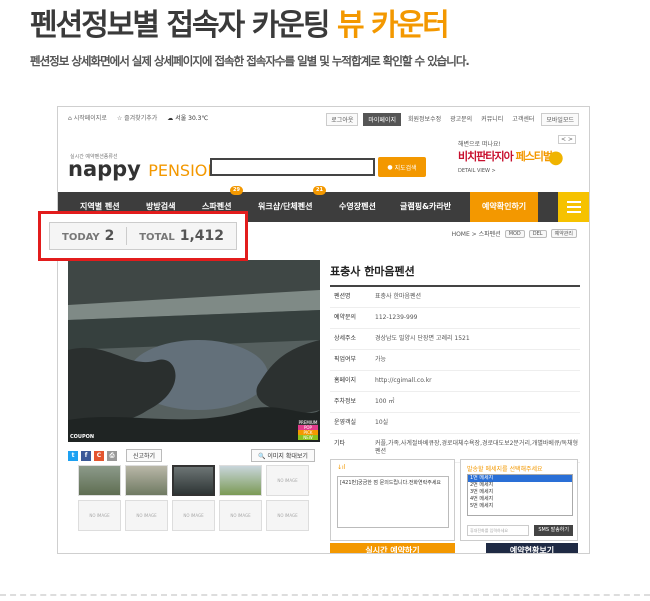 This screenshot has height=601, width=650. I want to click on sms-header: 발송할 메세지를 선택해주세요, so click(505, 469).